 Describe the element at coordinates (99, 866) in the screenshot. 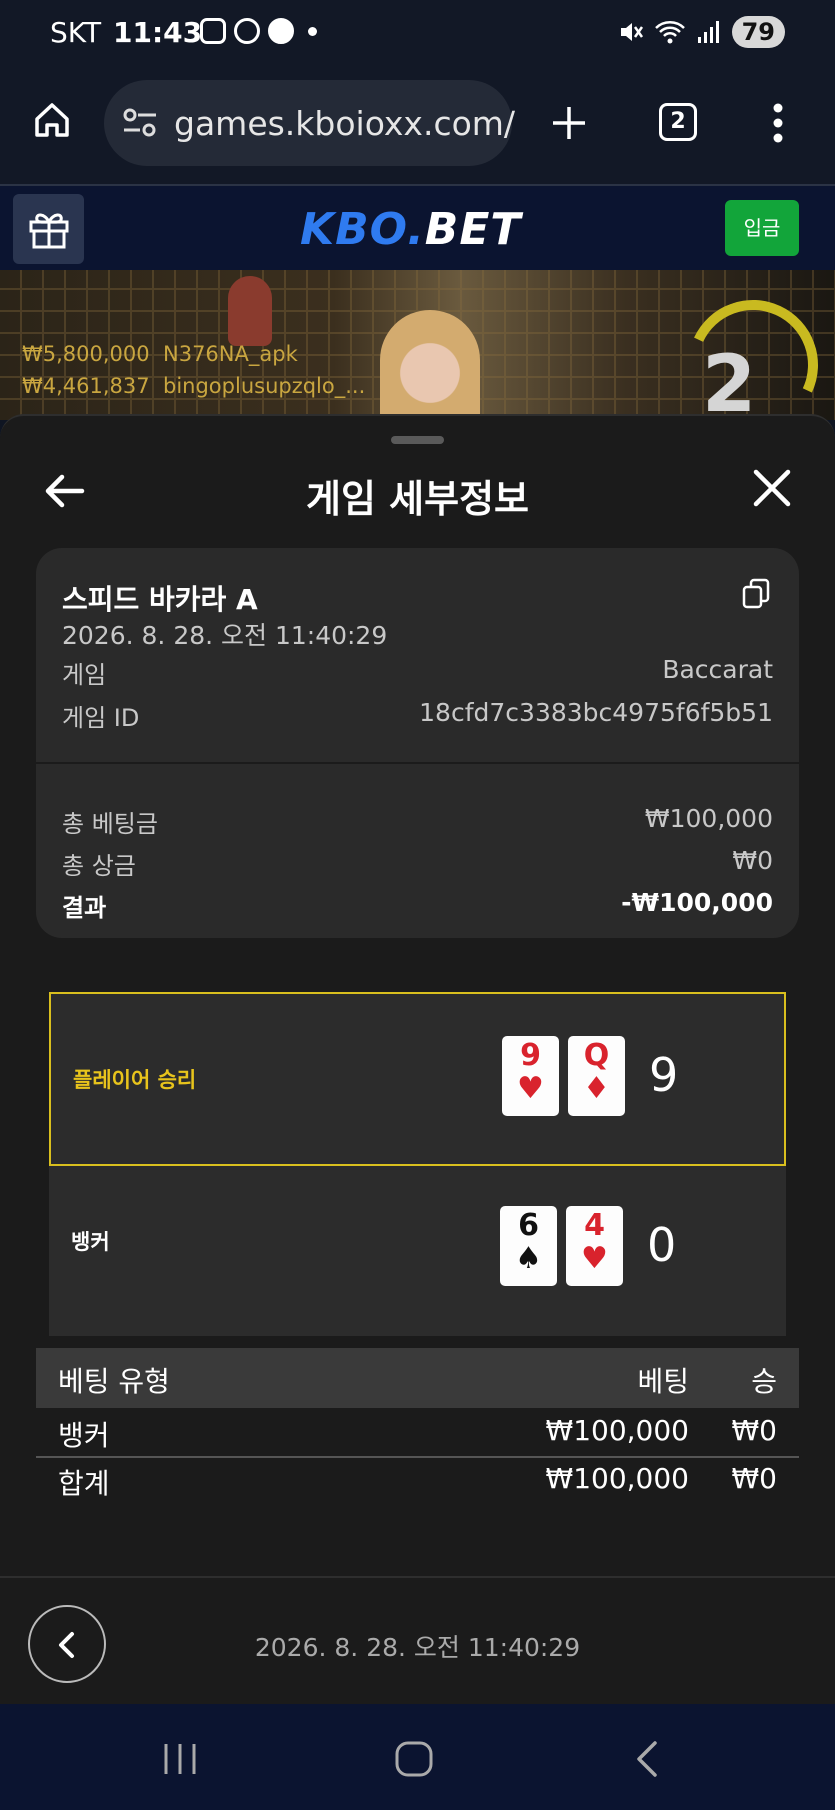

I see `total-win-label: 총 상금` at that location.